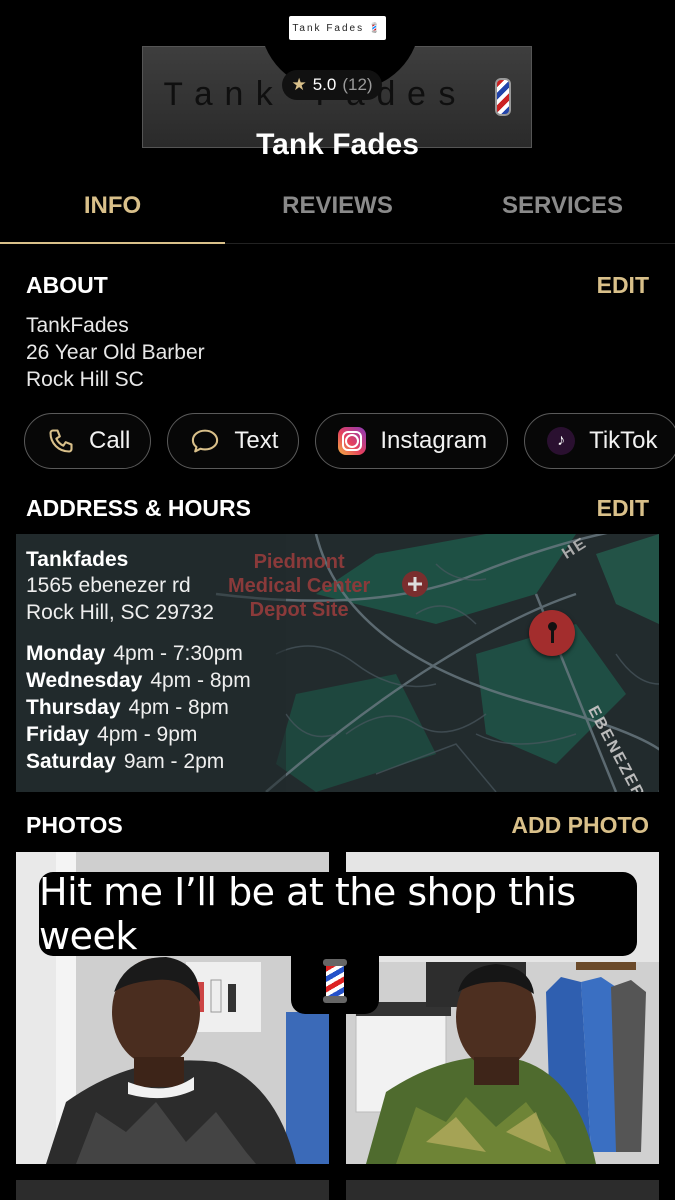 The image size is (675, 1200). I want to click on hours-time: 4pm - 9pm, so click(147, 734).